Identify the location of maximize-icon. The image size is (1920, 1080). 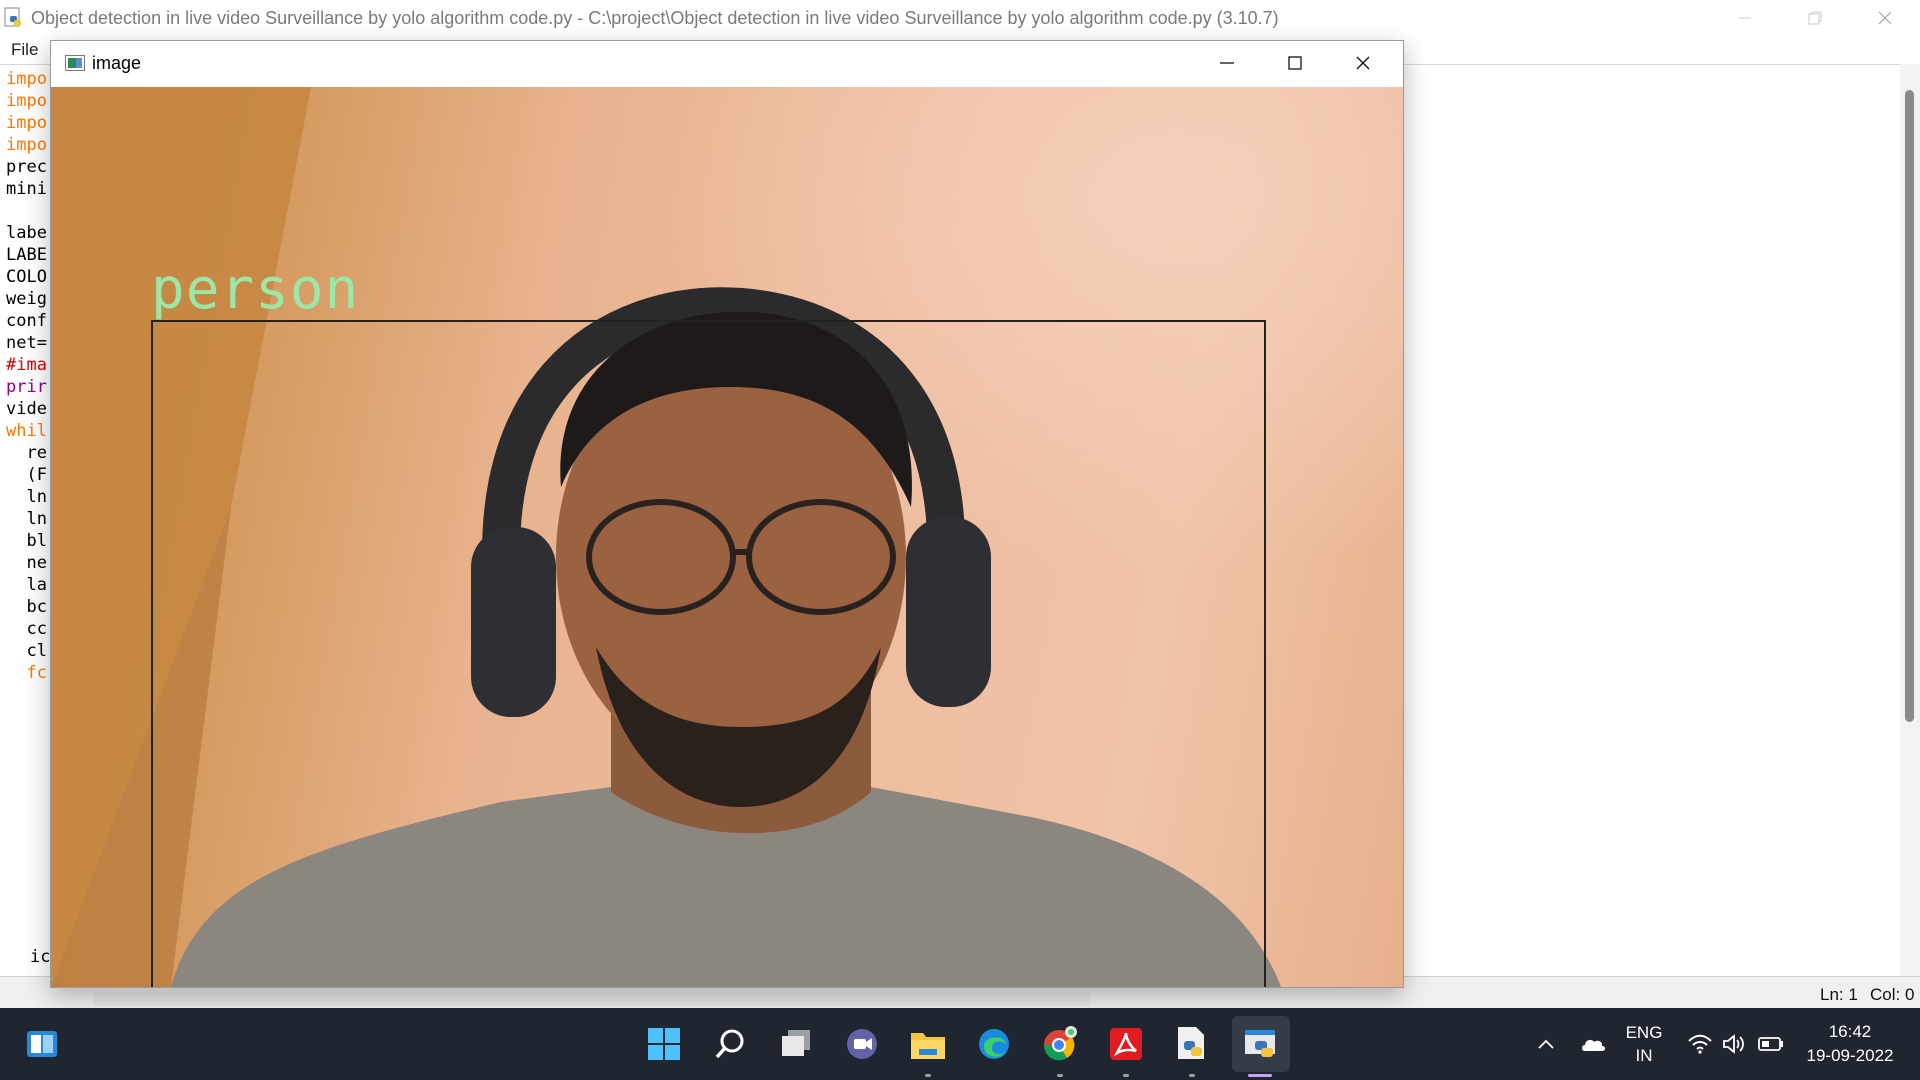
(1295, 63).